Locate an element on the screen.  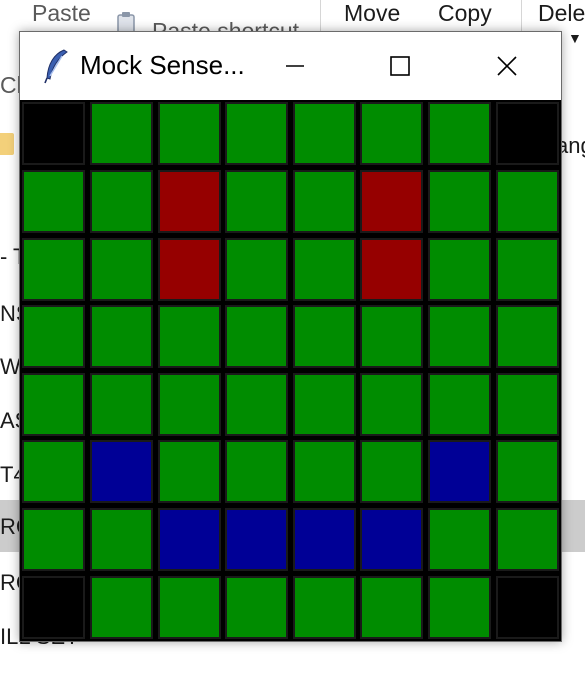
maximize-button is located at coordinates (400, 66).